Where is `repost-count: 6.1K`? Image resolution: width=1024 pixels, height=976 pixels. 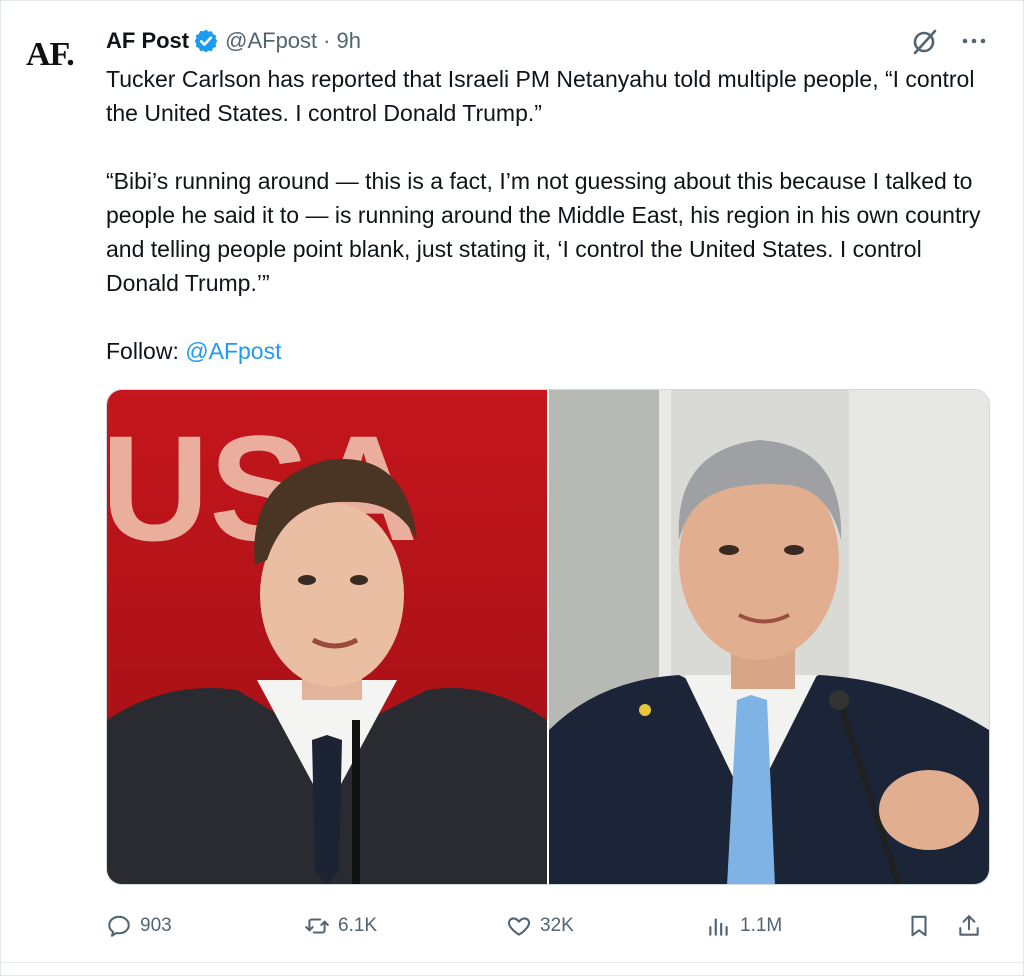 repost-count: 6.1K is located at coordinates (358, 925).